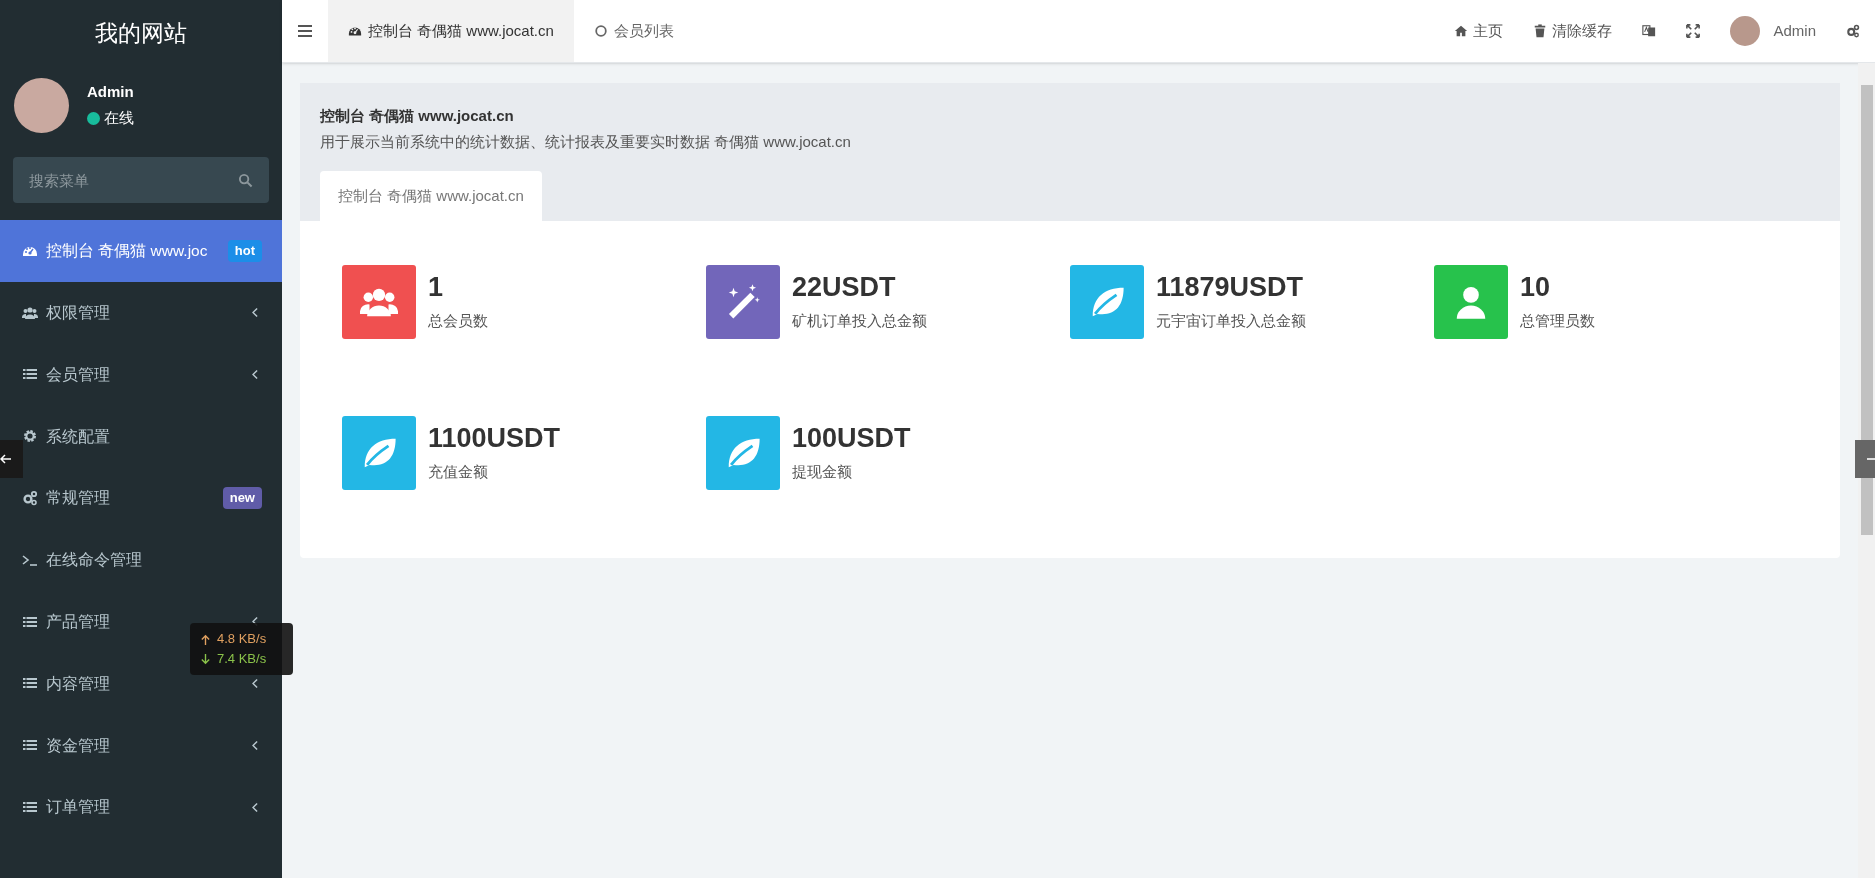  Describe the element at coordinates (66, 683) in the screenshot. I see `menu-item: 内容管理` at that location.